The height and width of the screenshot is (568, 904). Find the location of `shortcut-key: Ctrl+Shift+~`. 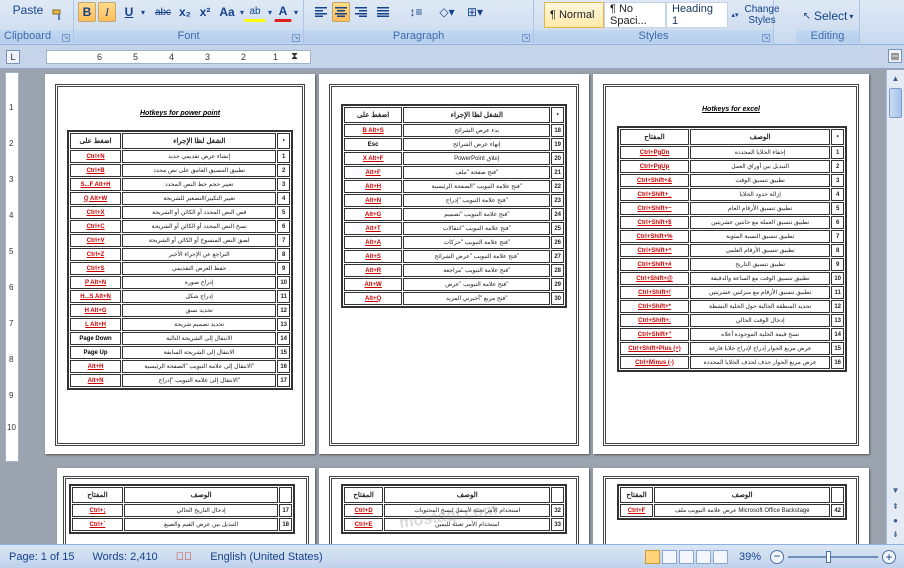

shortcut-key: Ctrl+Shift+~ is located at coordinates (654, 208).